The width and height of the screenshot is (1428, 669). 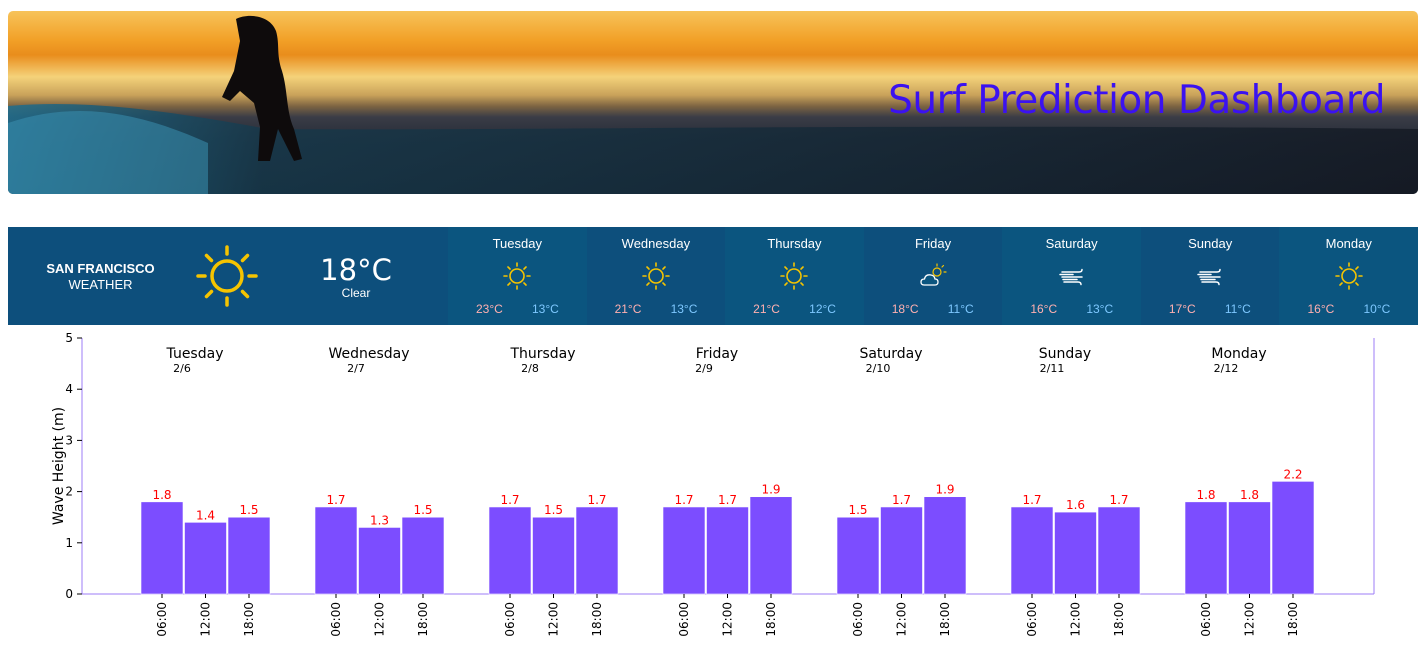 What do you see at coordinates (1210, 243) in the screenshot?
I see `forecast-day-name: Sunday` at bounding box center [1210, 243].